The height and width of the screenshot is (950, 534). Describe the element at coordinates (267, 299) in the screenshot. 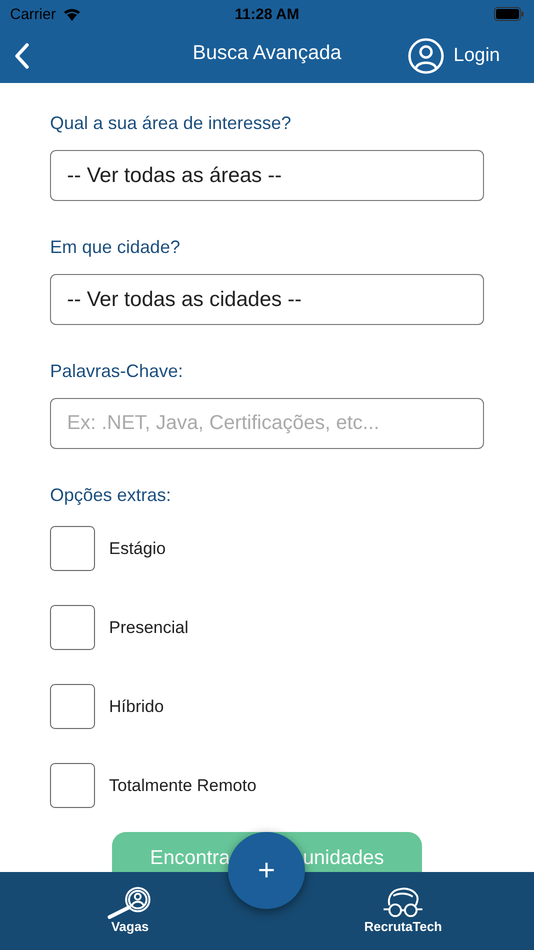

I see `select-field: -- Ver todas as cidades --` at that location.